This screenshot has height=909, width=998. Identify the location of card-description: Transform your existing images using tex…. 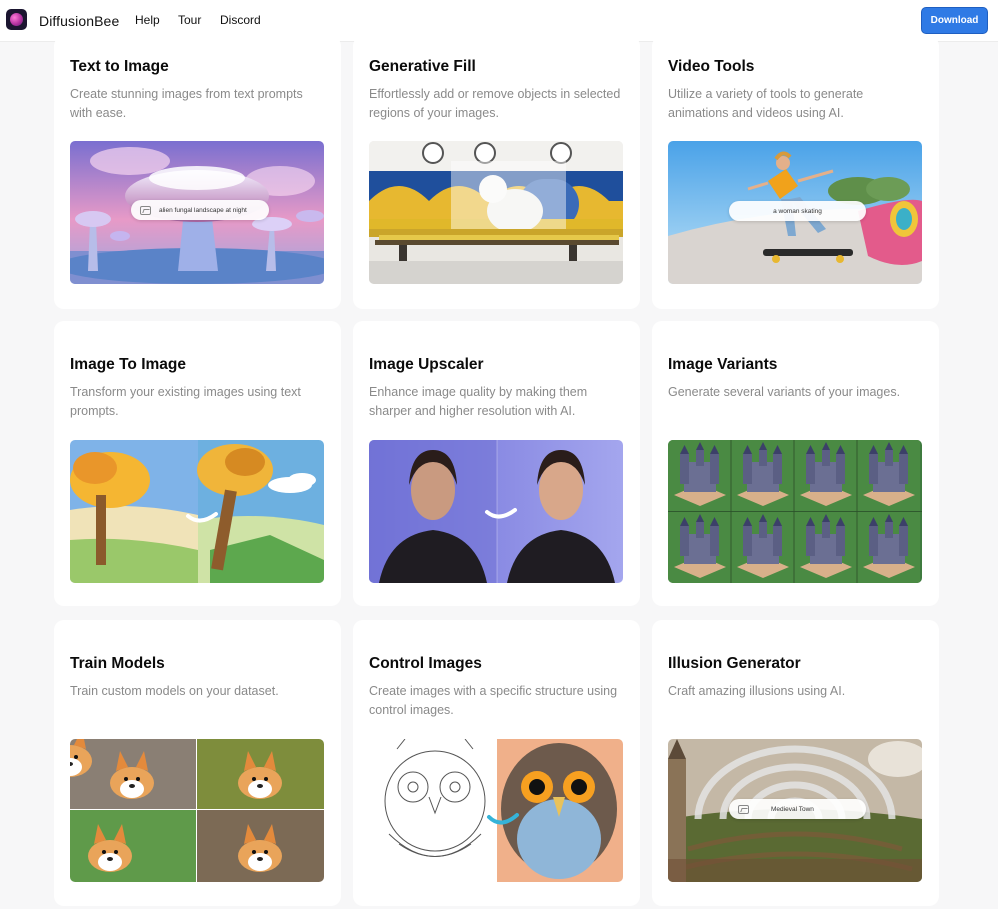
(185, 401).